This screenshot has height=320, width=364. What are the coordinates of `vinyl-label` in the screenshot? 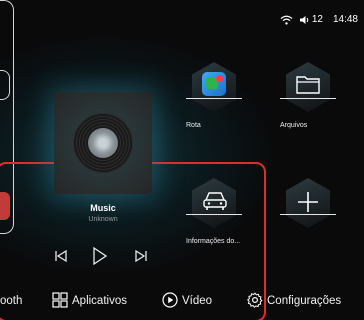 It's located at (103, 143).